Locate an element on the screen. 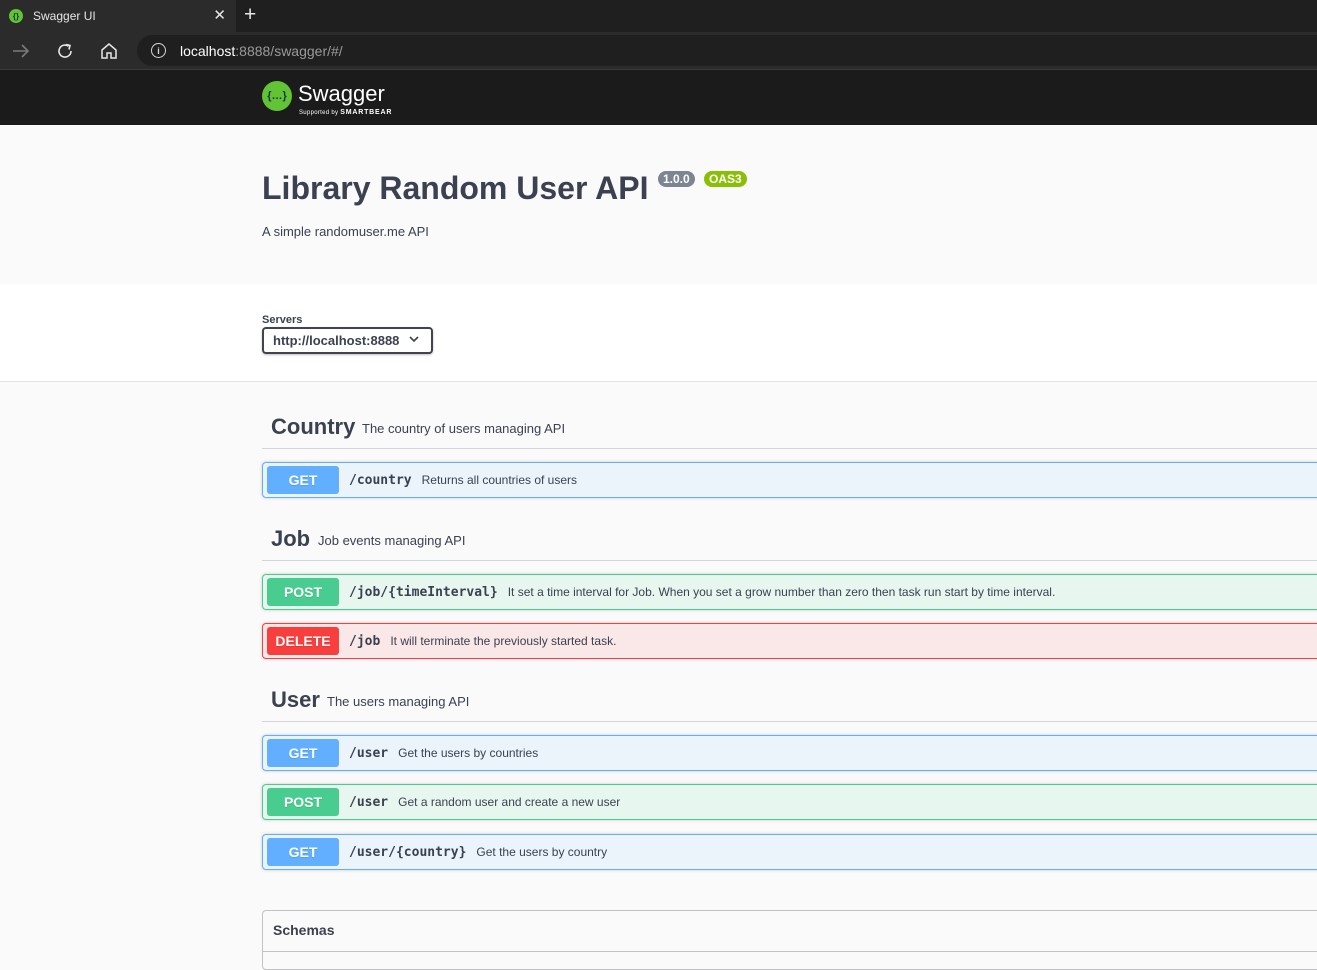 The image size is (1317, 970). smartbear-subtitle: Supported by SMARTBEAR is located at coordinates (346, 112).